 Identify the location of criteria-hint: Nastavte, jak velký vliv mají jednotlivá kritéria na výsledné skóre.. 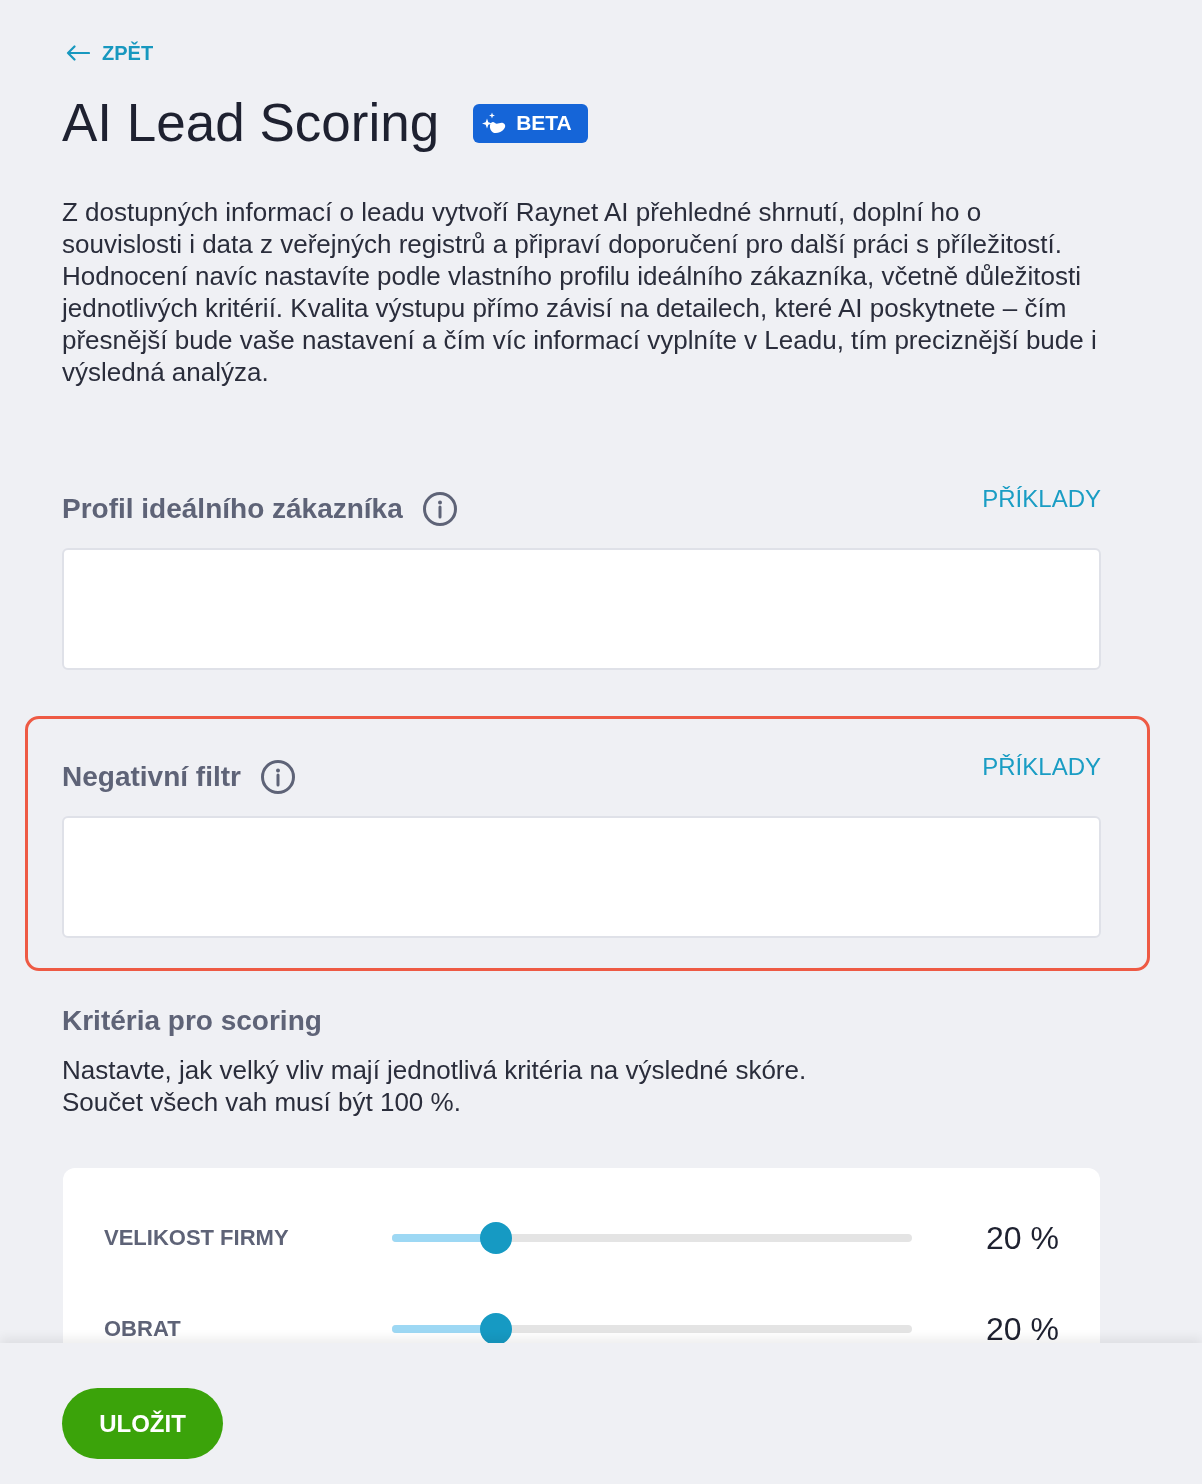
(435, 1070).